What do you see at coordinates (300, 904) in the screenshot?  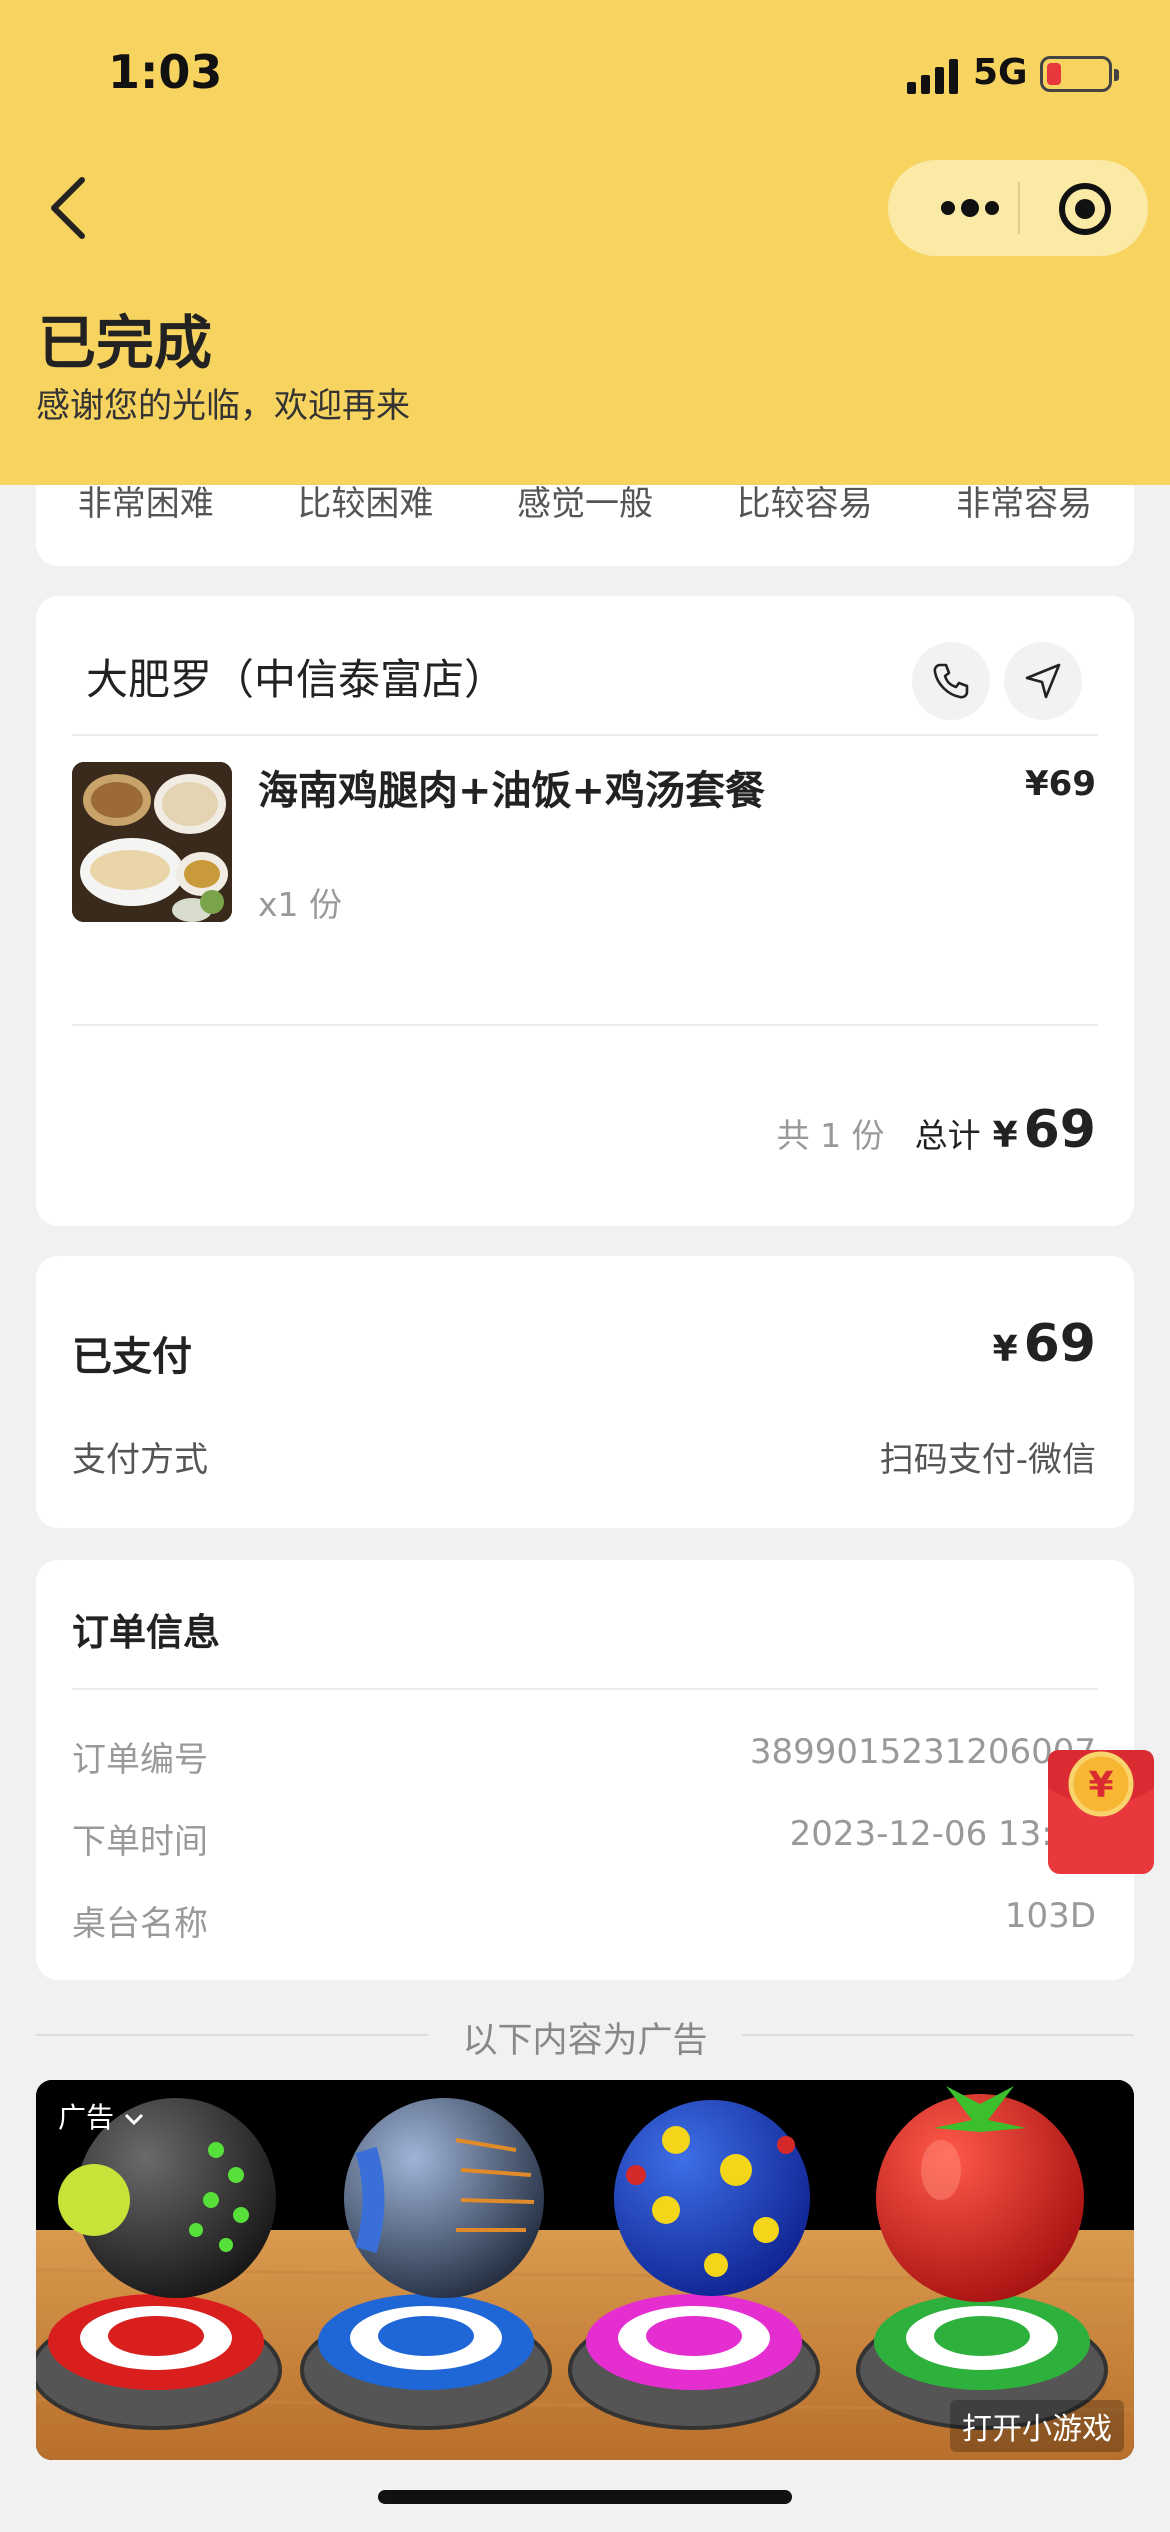 I see `dish-quantity: x1 份` at bounding box center [300, 904].